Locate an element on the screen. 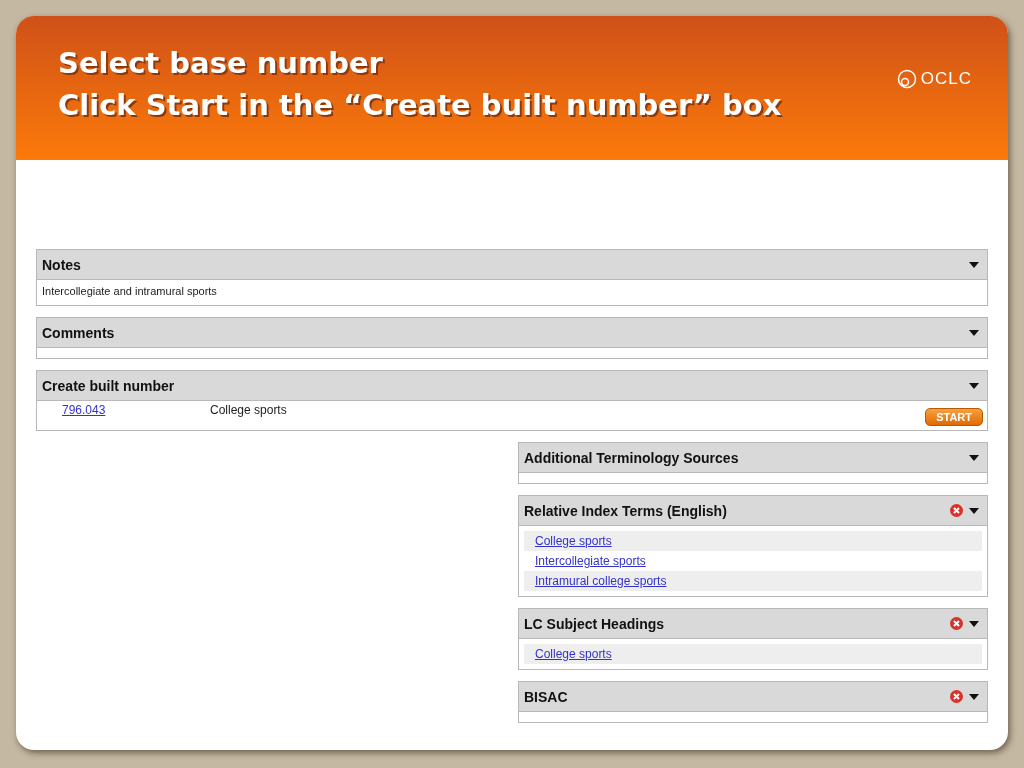 The image size is (1024, 768). panel-title: LC Subject Headings is located at coordinates (595, 623).